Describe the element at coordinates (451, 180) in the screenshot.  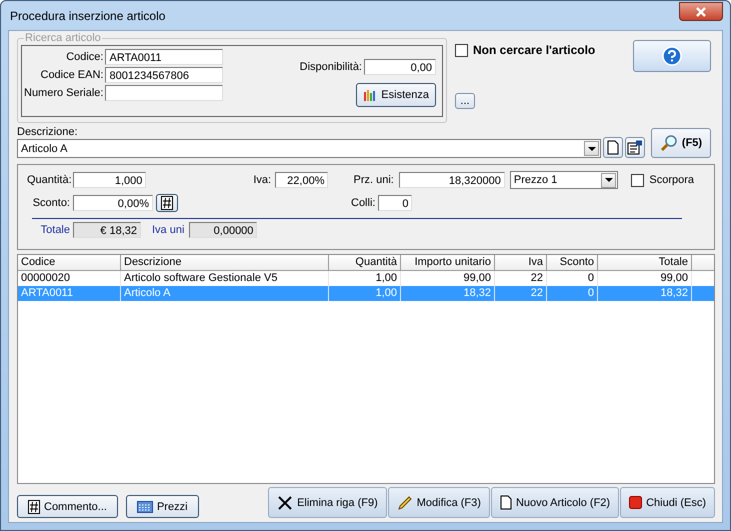
I see `input-field: 18,320000` at that location.